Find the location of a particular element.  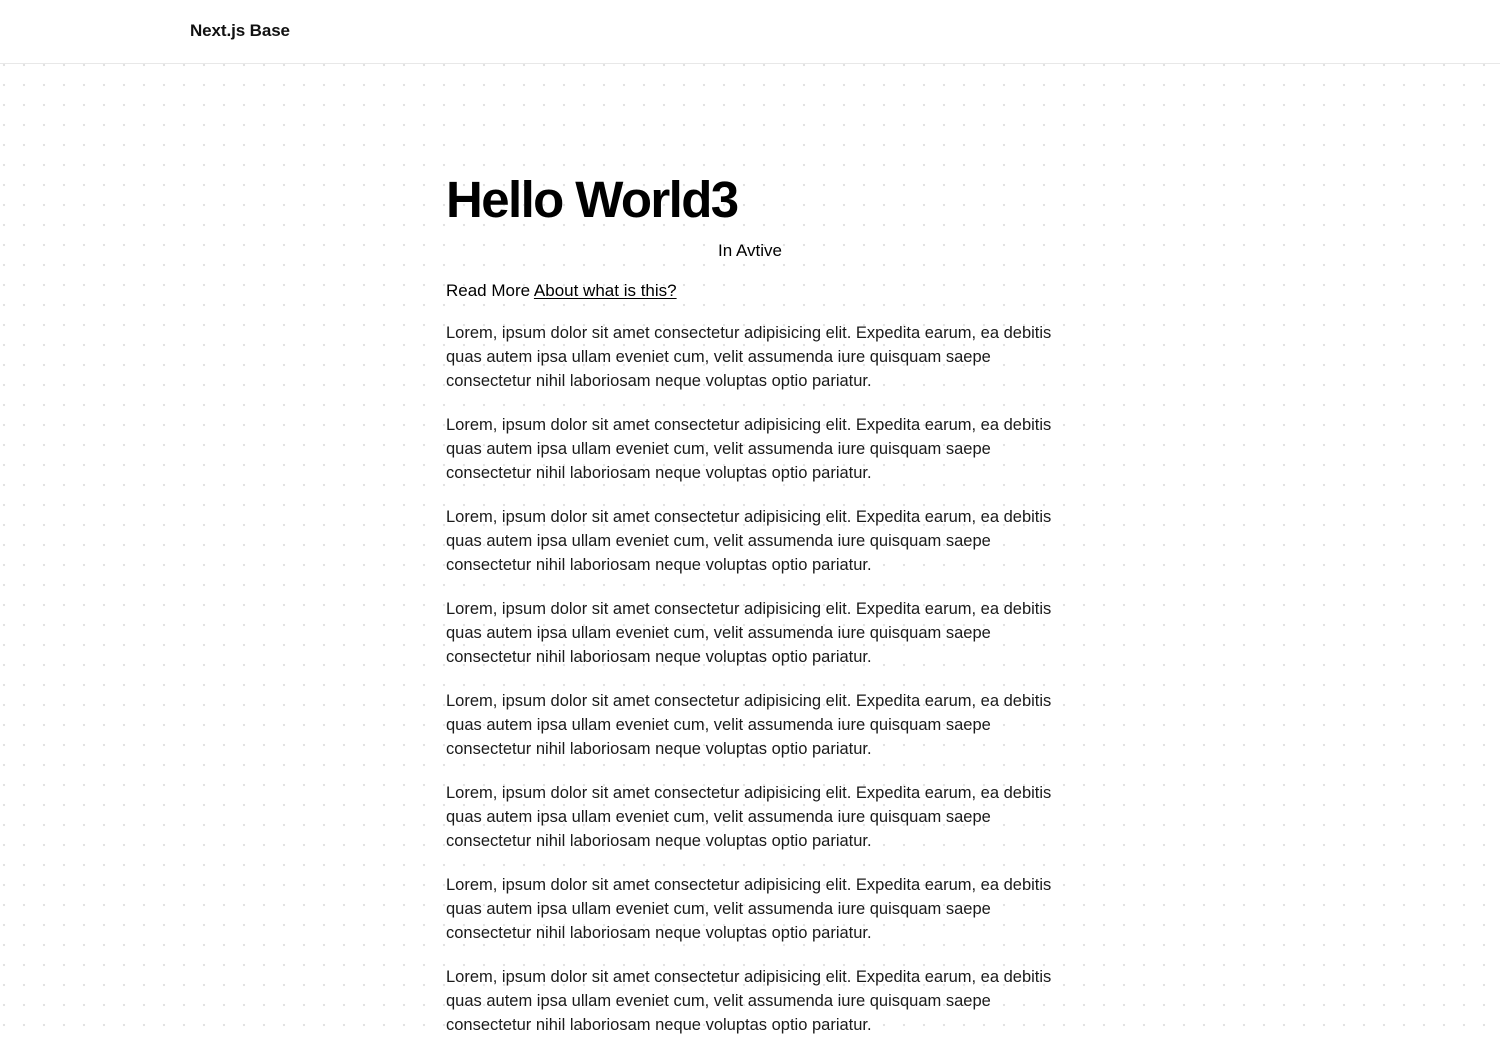

read-more-line: Read More About what is this? is located at coordinates (751, 291).